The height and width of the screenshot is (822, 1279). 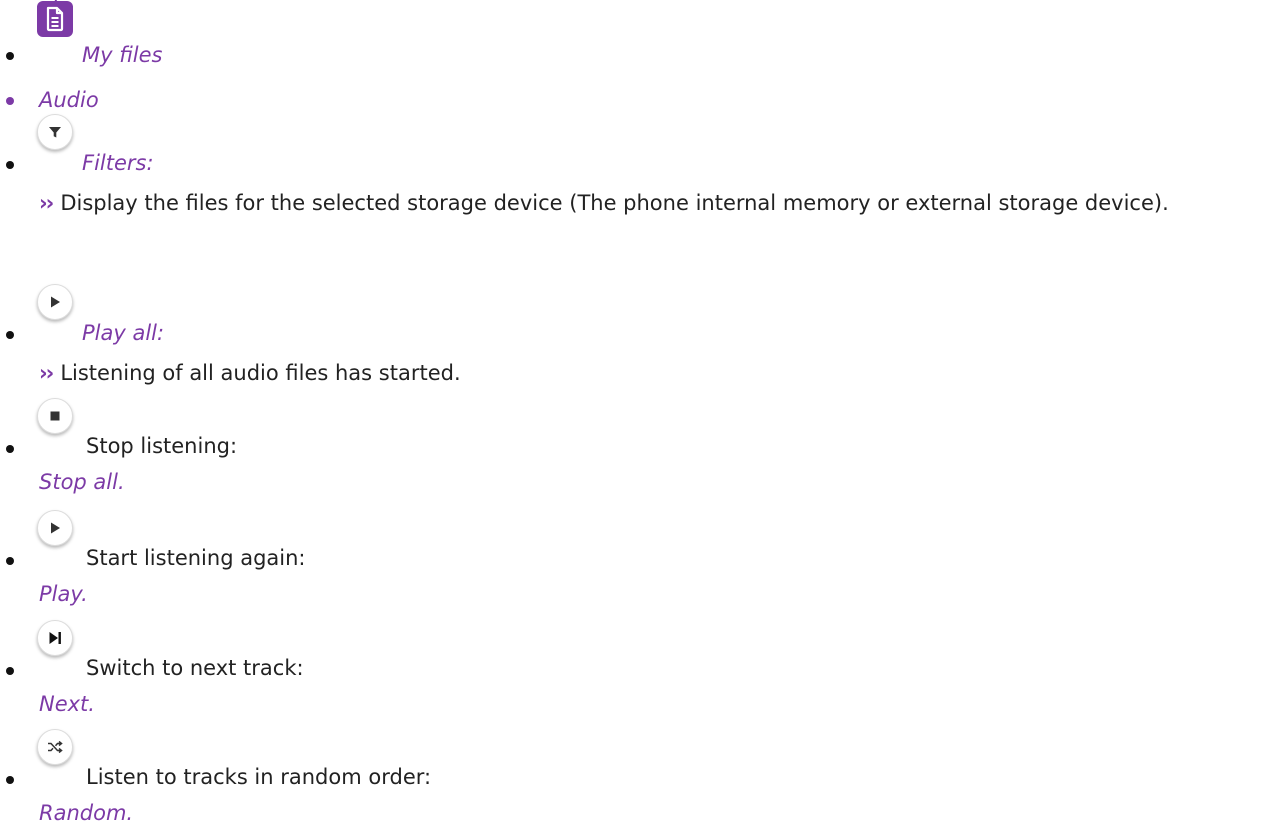 What do you see at coordinates (55, 747) in the screenshot?
I see `shuffle-icon` at bounding box center [55, 747].